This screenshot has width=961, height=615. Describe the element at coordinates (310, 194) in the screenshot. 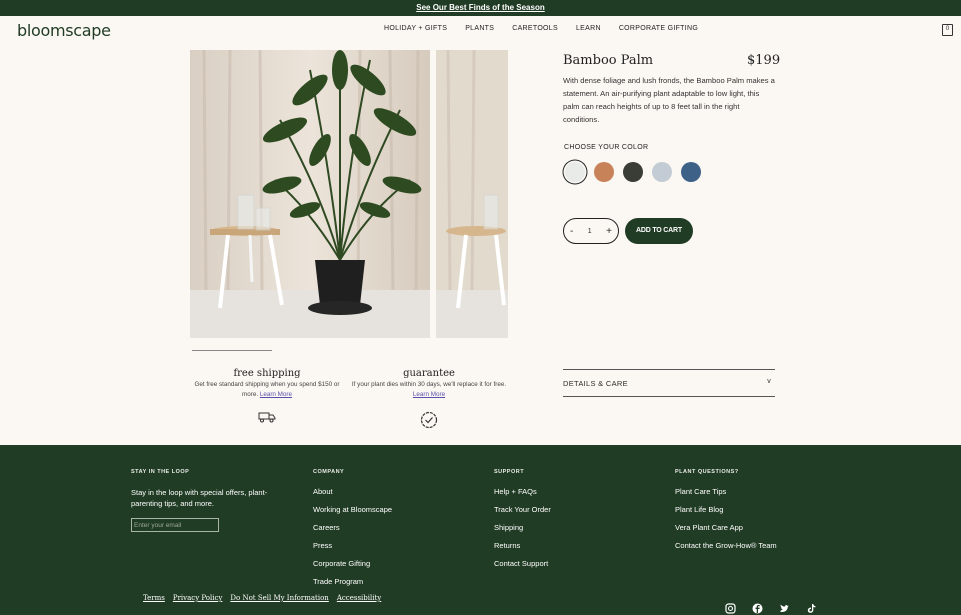

I see `product-image-main` at that location.